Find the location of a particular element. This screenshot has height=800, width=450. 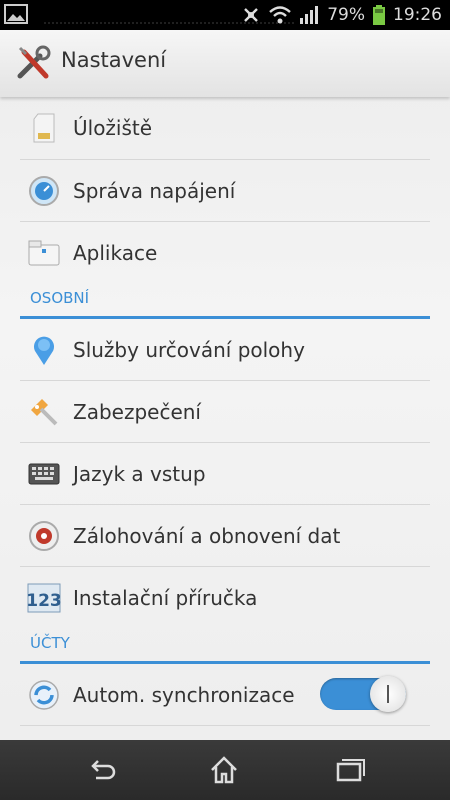

page-title: Nastavení is located at coordinates (114, 60).